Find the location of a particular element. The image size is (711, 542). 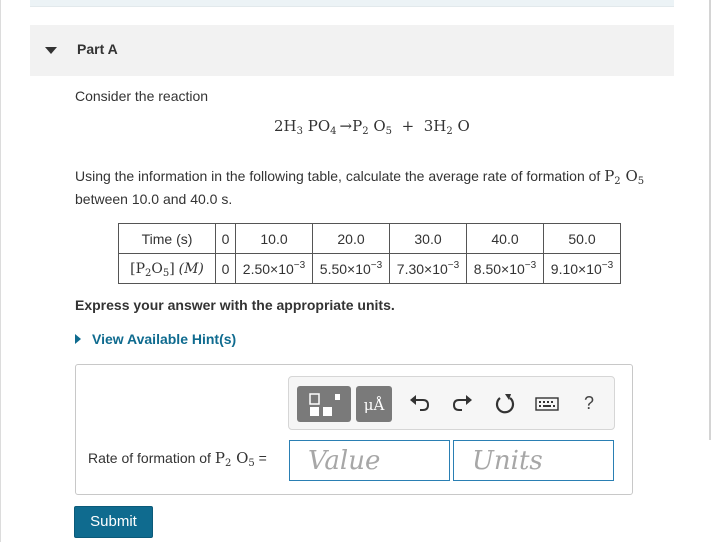

help-icon: ? is located at coordinates (588, 403).